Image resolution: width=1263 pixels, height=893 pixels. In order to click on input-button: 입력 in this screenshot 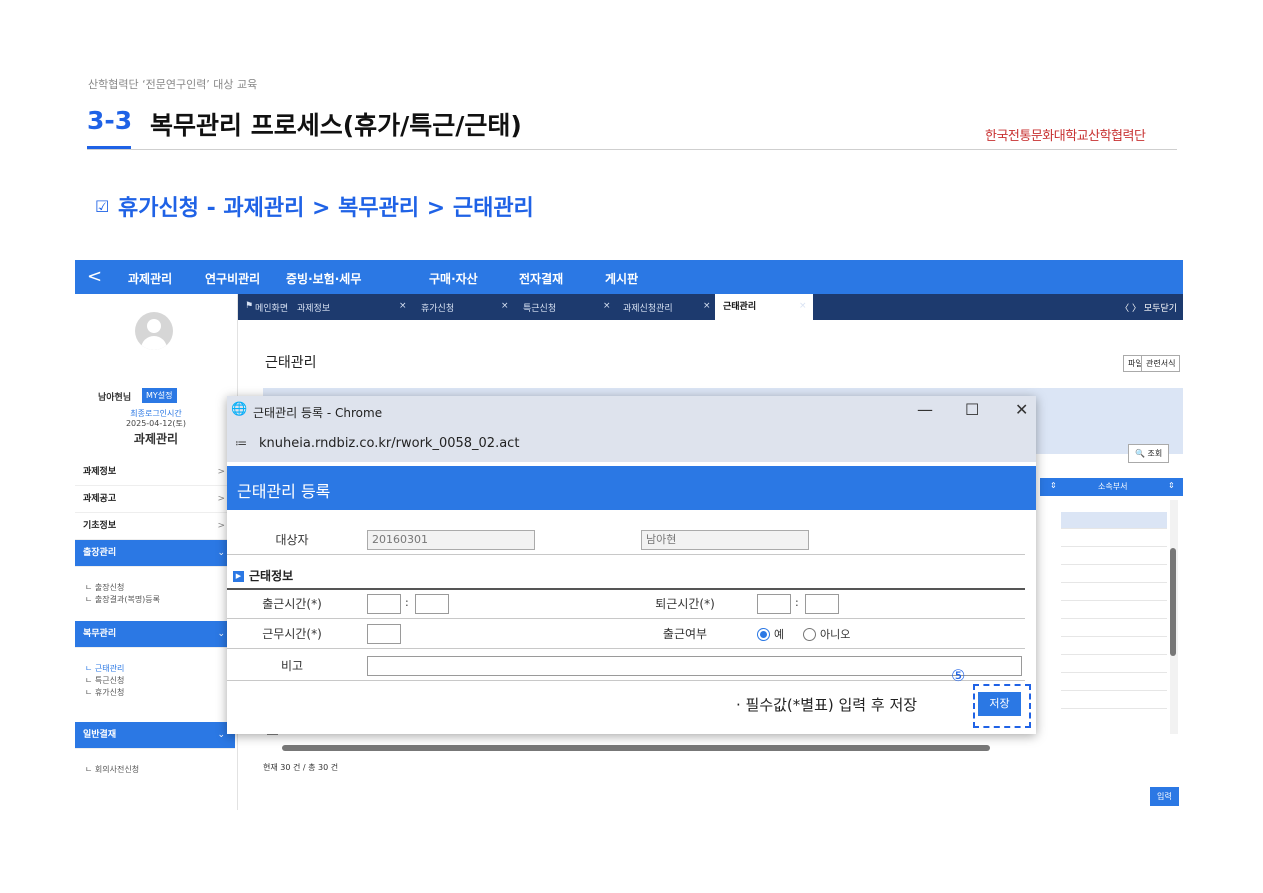, I will do `click(1164, 796)`.